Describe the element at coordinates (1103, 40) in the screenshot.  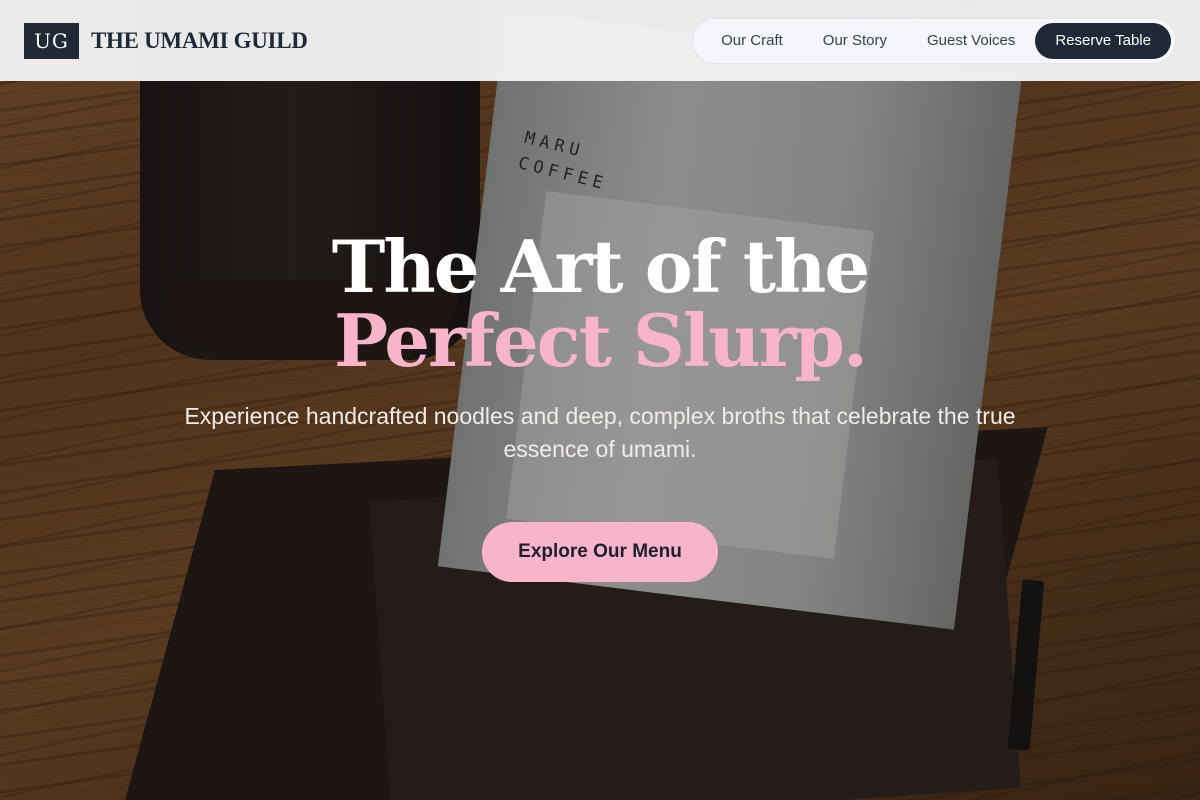
I see `reserve-table-button: Reserve Table` at that location.